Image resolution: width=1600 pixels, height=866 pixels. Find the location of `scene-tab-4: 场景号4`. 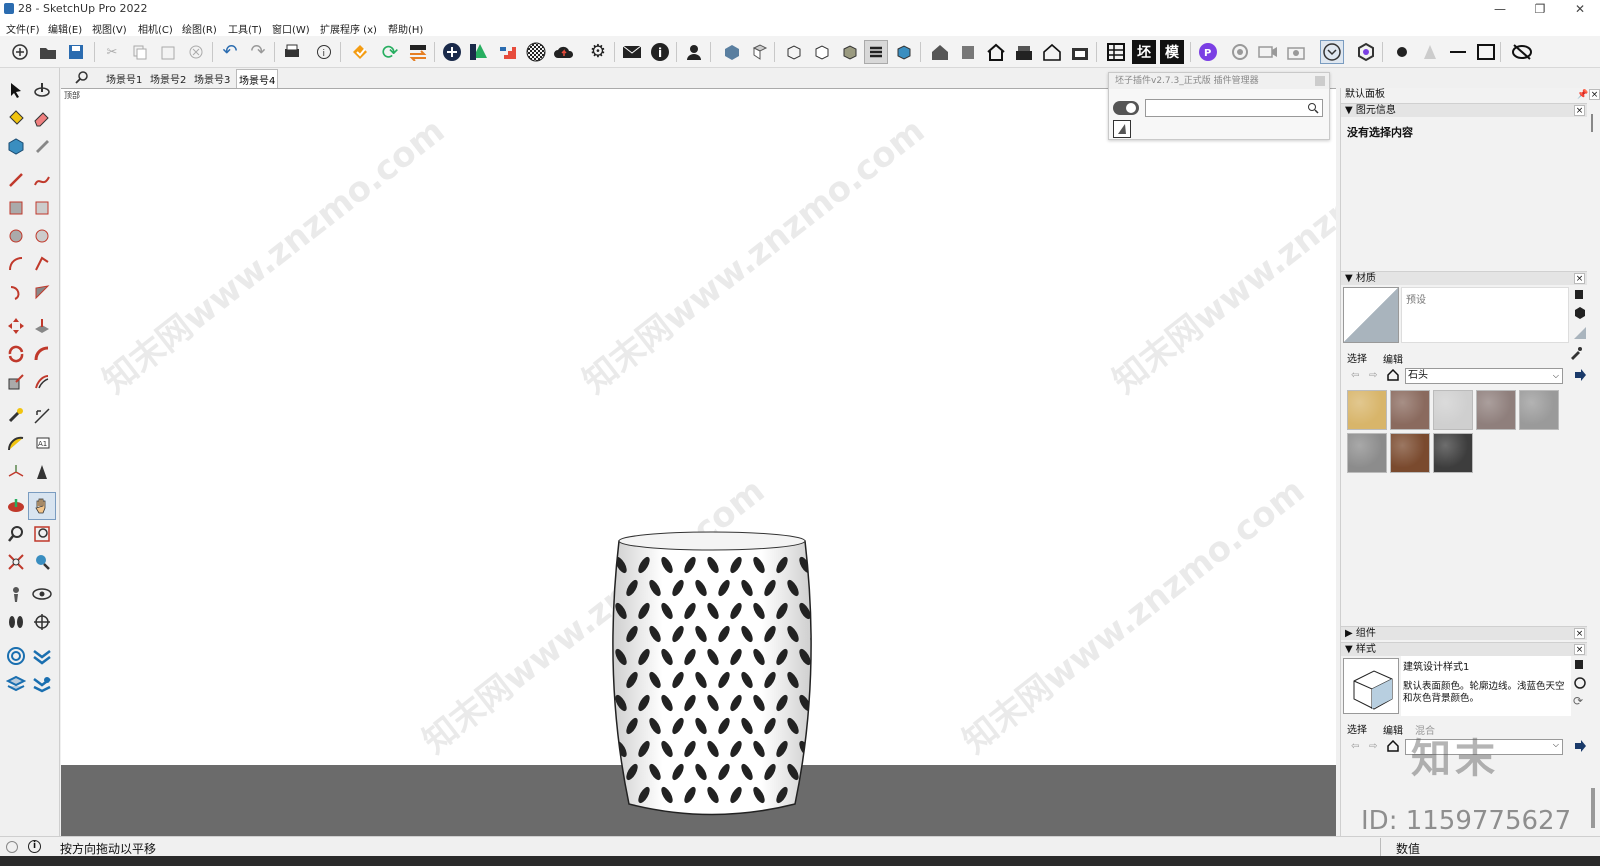

scene-tab-4: 场景号4 is located at coordinates (257, 79).